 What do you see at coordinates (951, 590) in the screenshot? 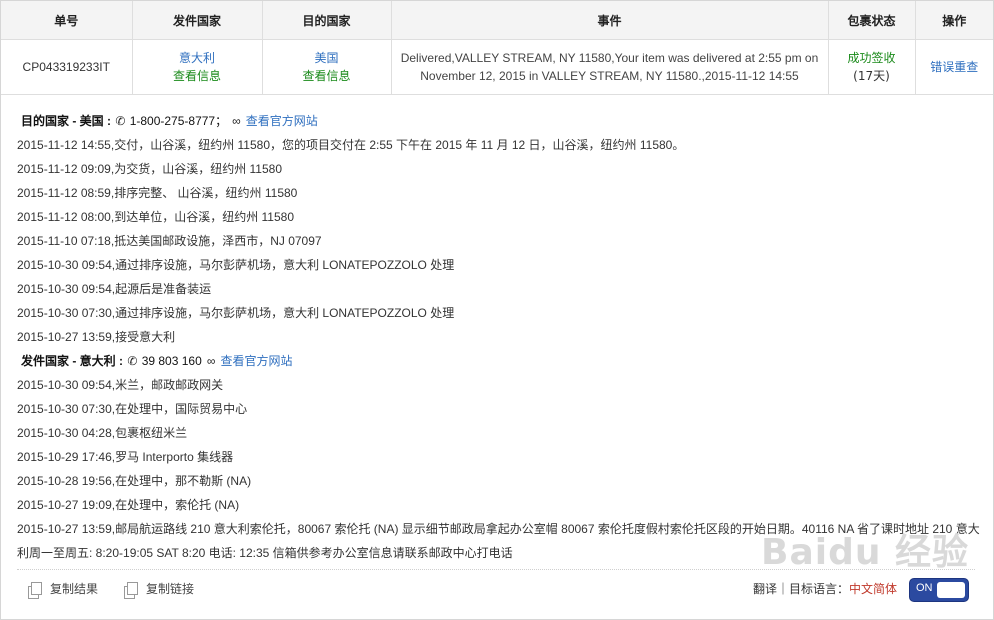
I see `toggle-knob` at bounding box center [951, 590].